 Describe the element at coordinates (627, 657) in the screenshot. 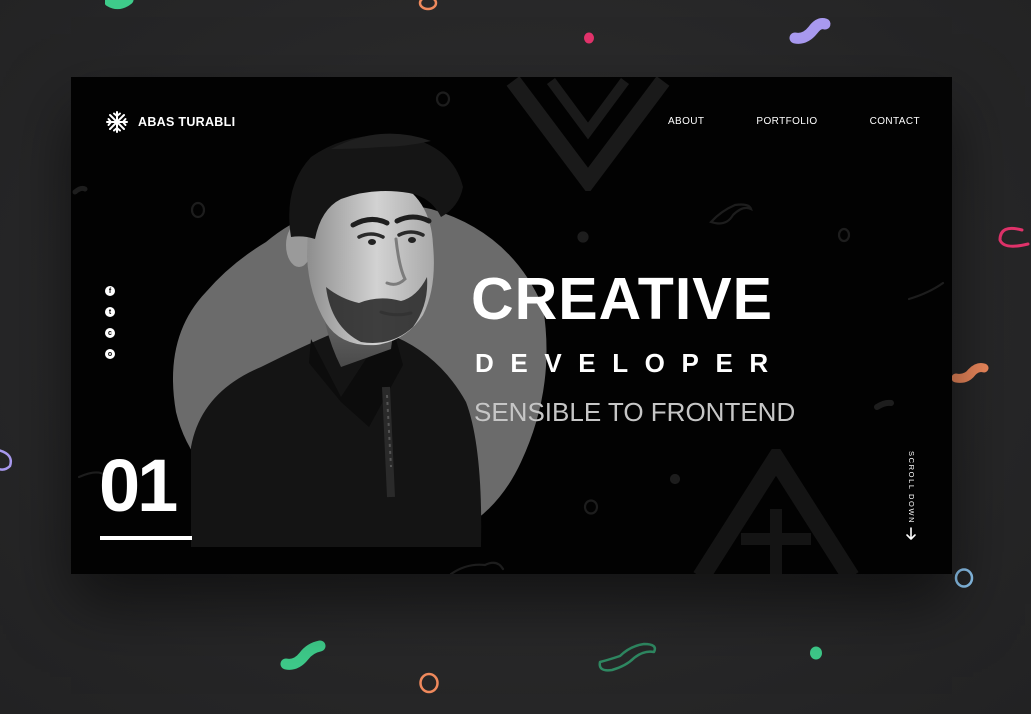

I see `deco-green-outline-squiggle` at that location.